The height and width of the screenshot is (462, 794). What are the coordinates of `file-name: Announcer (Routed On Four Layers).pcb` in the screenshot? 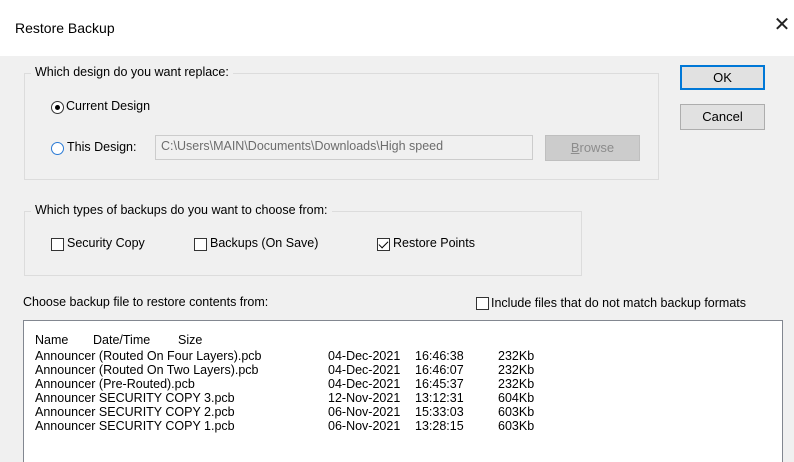 It's located at (148, 356).